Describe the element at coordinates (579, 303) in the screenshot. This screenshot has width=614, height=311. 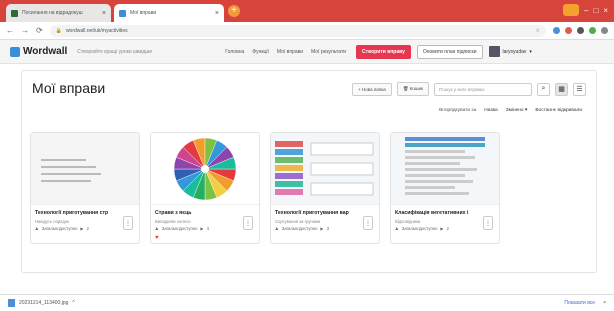
I see `show-all-link: Показати все` at that location.